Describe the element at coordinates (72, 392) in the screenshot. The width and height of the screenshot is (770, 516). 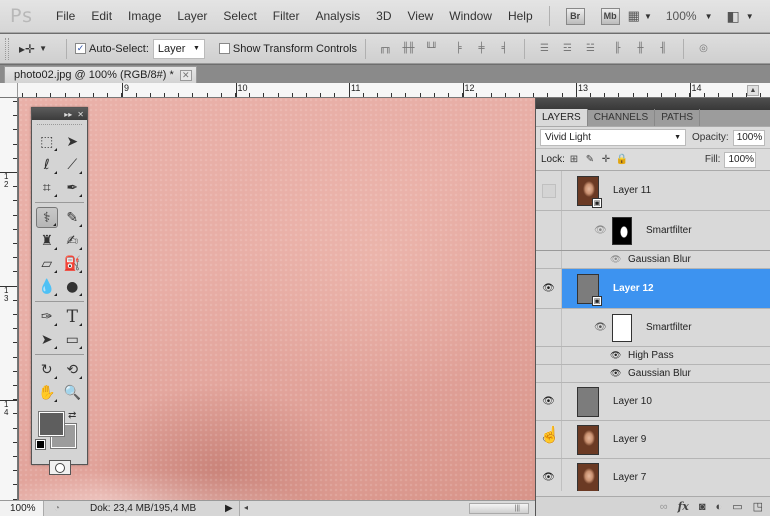
I see `zoom-tool-icon: 🔍` at that location.